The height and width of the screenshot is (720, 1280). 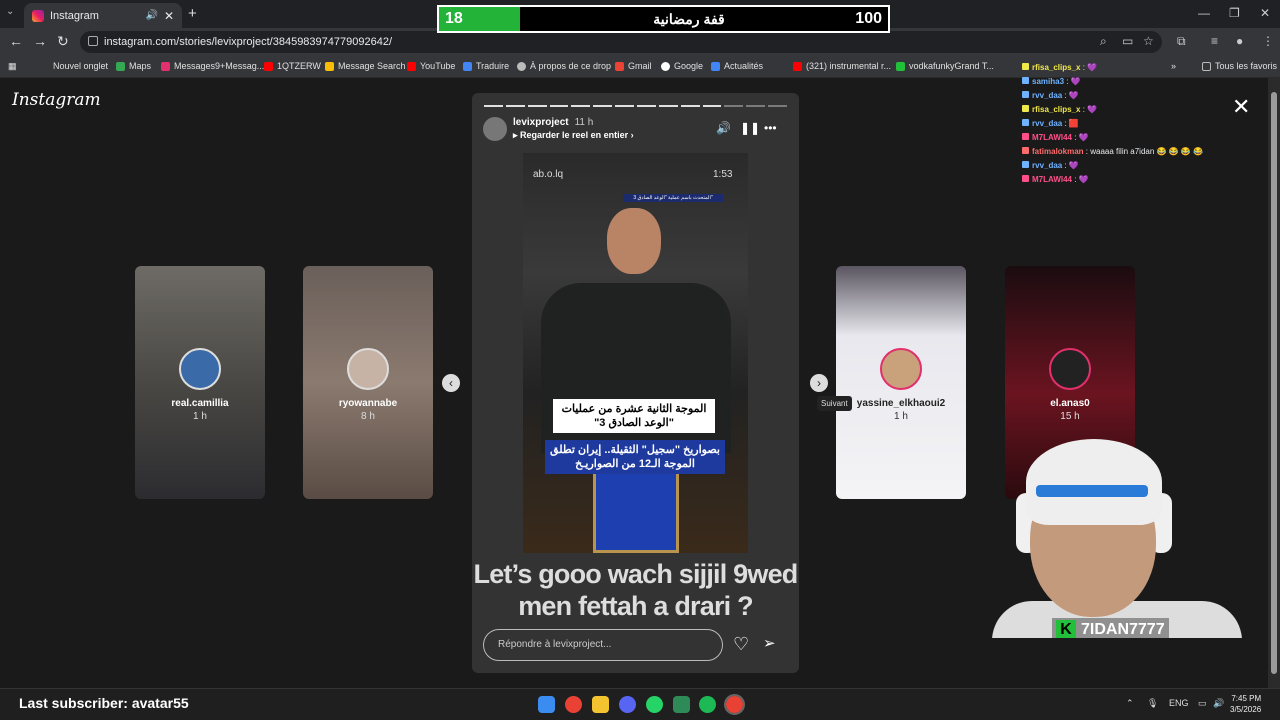 What do you see at coordinates (681, 704) in the screenshot?
I see `app-icon` at bounding box center [681, 704].